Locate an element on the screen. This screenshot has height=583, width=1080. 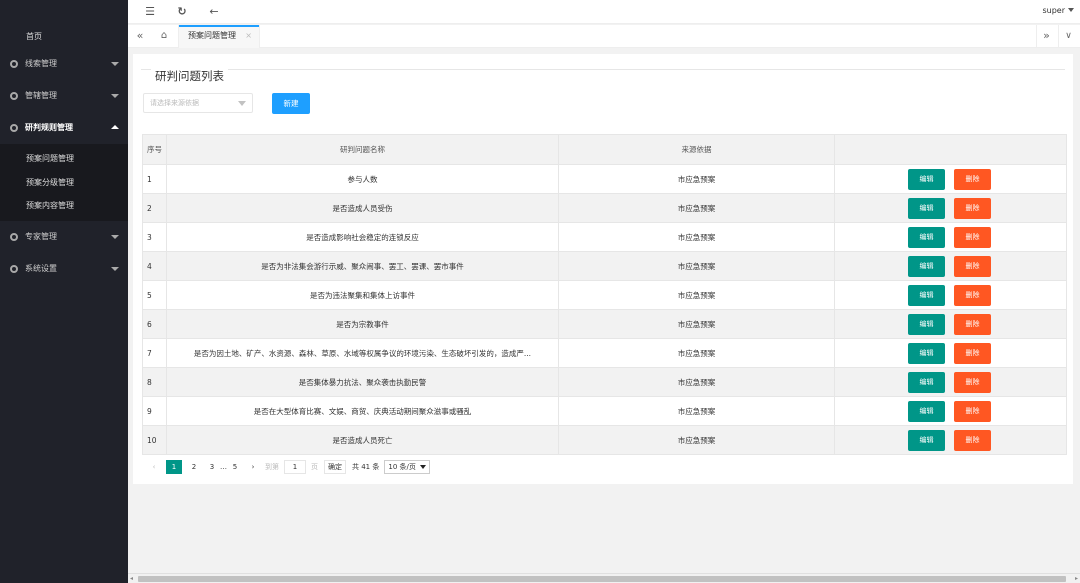
new-button: 新建 is located at coordinates (291, 103).